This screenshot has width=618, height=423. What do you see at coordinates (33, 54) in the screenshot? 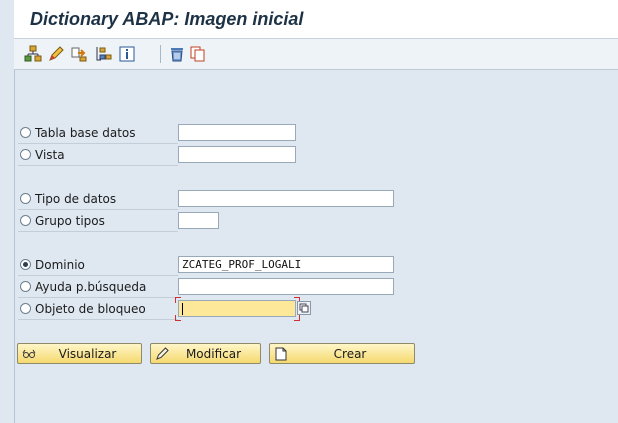
I see `hierarchy-icon` at bounding box center [33, 54].